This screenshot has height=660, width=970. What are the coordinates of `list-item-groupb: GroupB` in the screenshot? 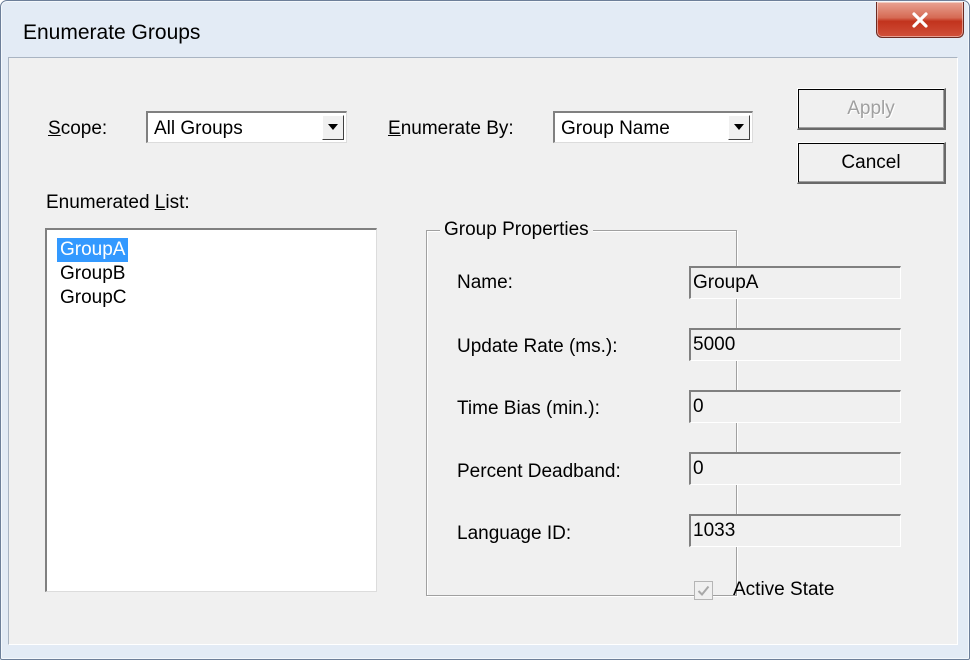 It's located at (92, 274).